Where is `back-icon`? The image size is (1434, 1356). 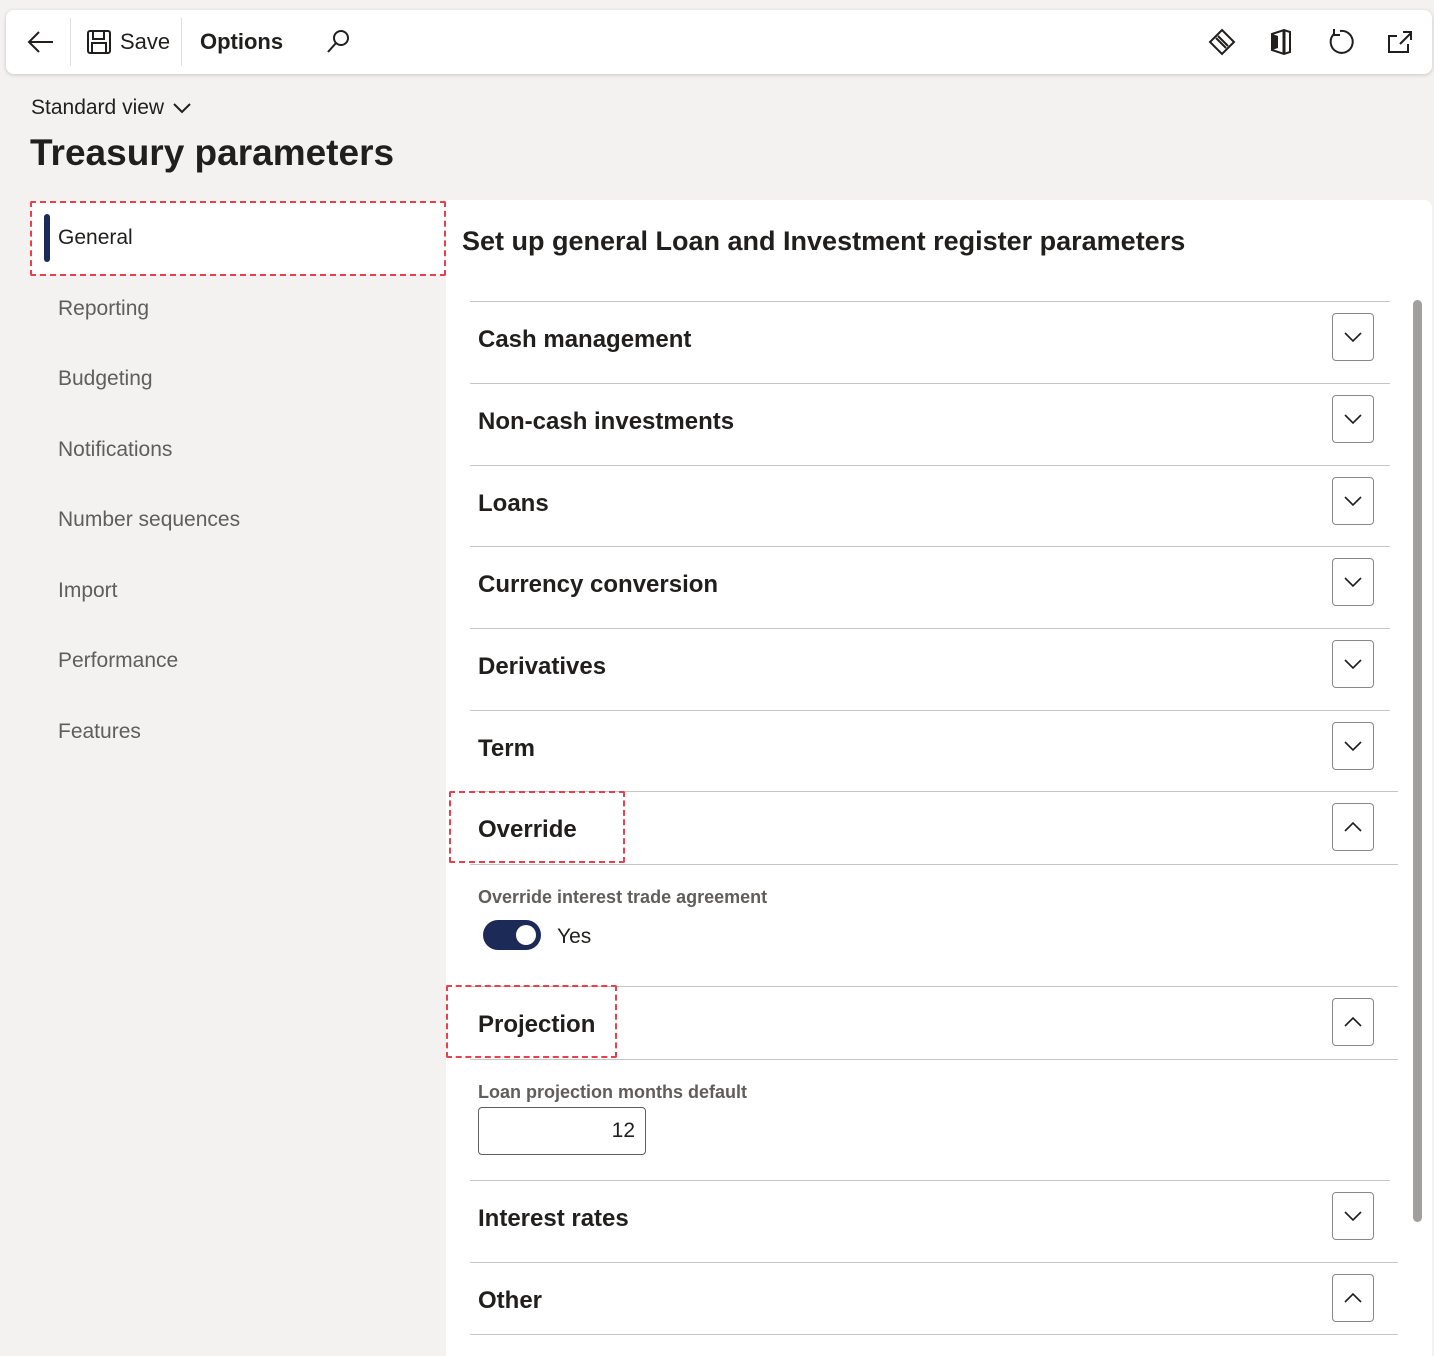 back-icon is located at coordinates (41, 42).